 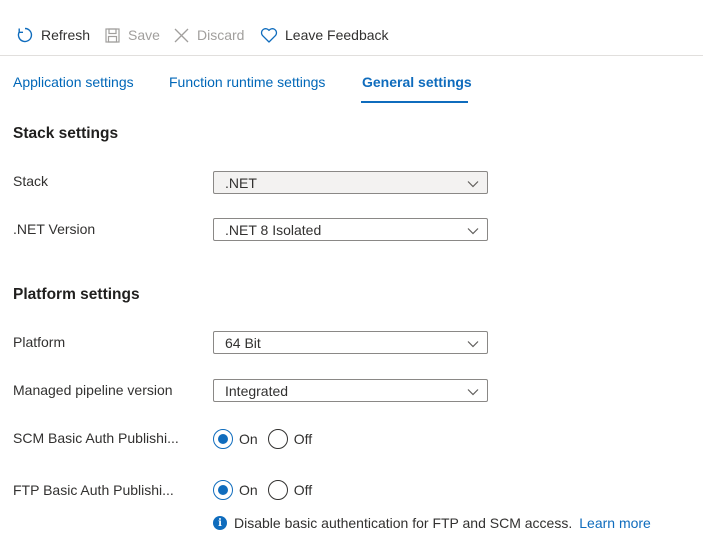 What do you see at coordinates (350, 182) in the screenshot?
I see `stack-dropdown: .NET` at bounding box center [350, 182].